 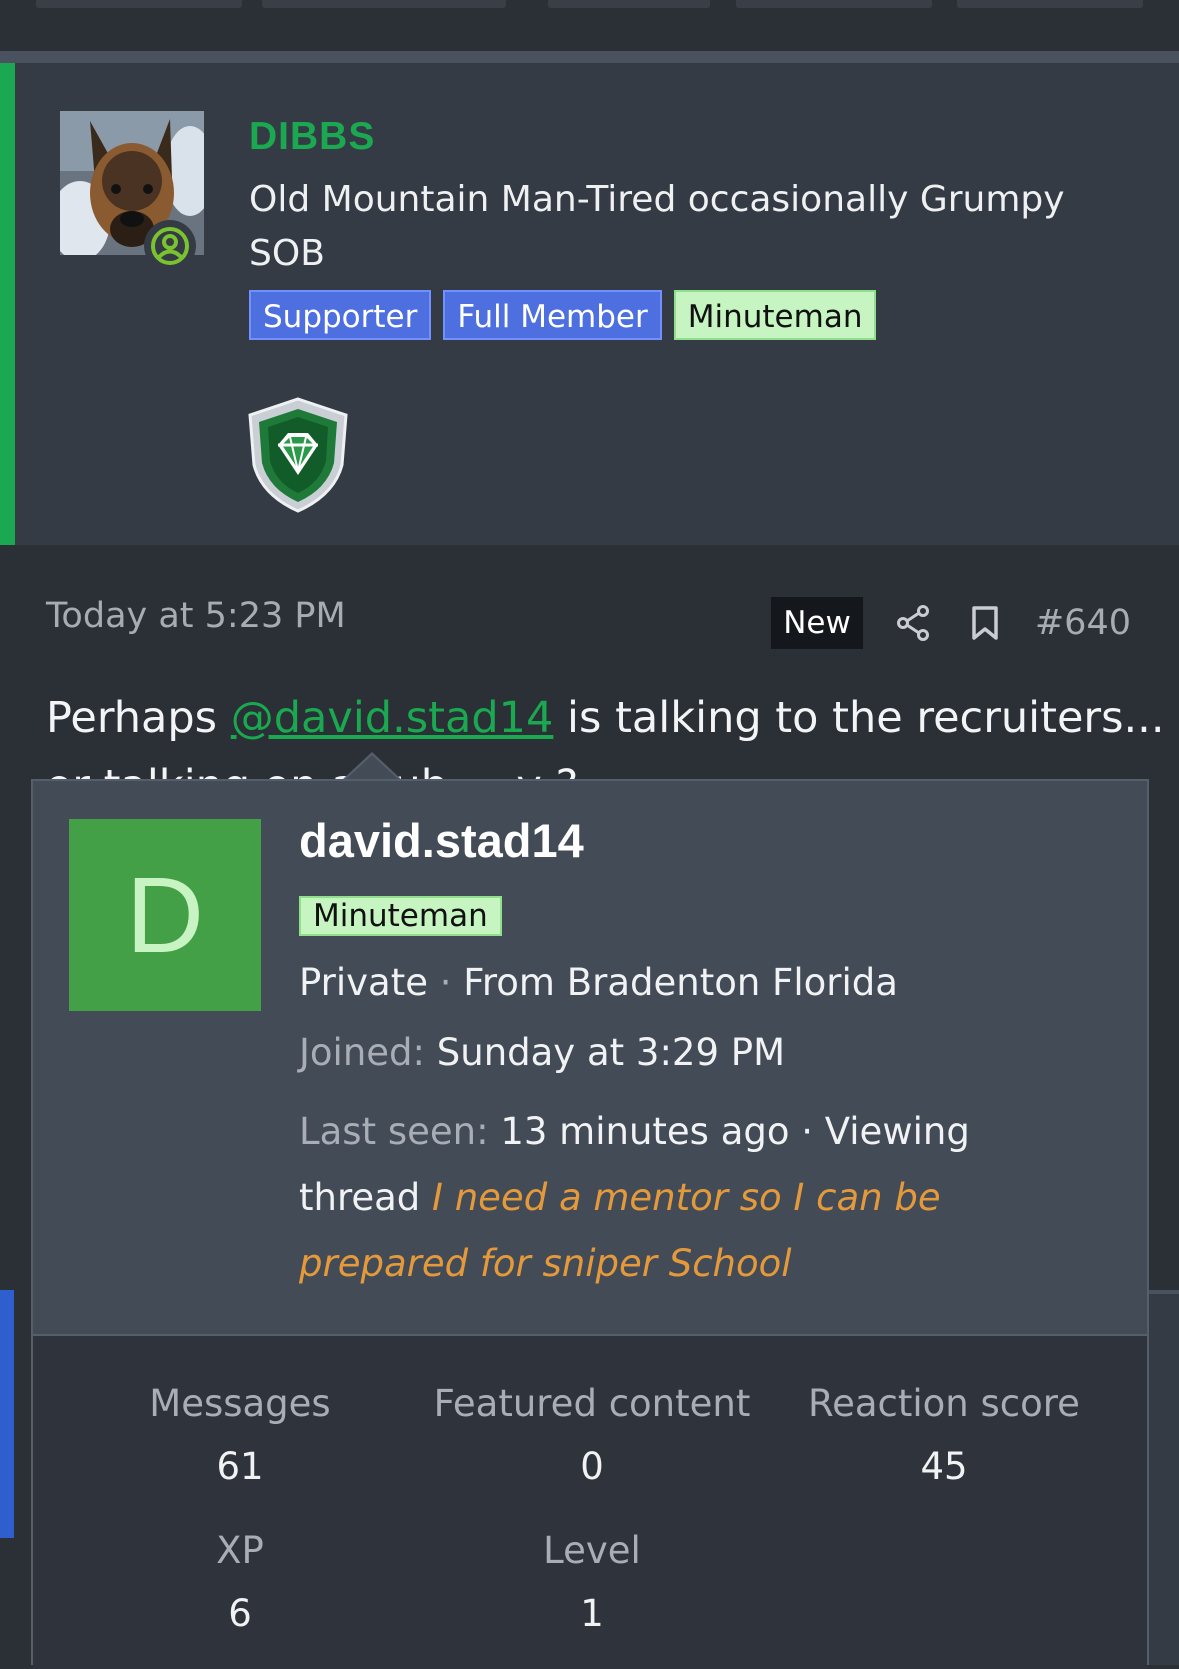 What do you see at coordinates (592, 1403) in the screenshot?
I see `stat-label: Featured content` at bounding box center [592, 1403].